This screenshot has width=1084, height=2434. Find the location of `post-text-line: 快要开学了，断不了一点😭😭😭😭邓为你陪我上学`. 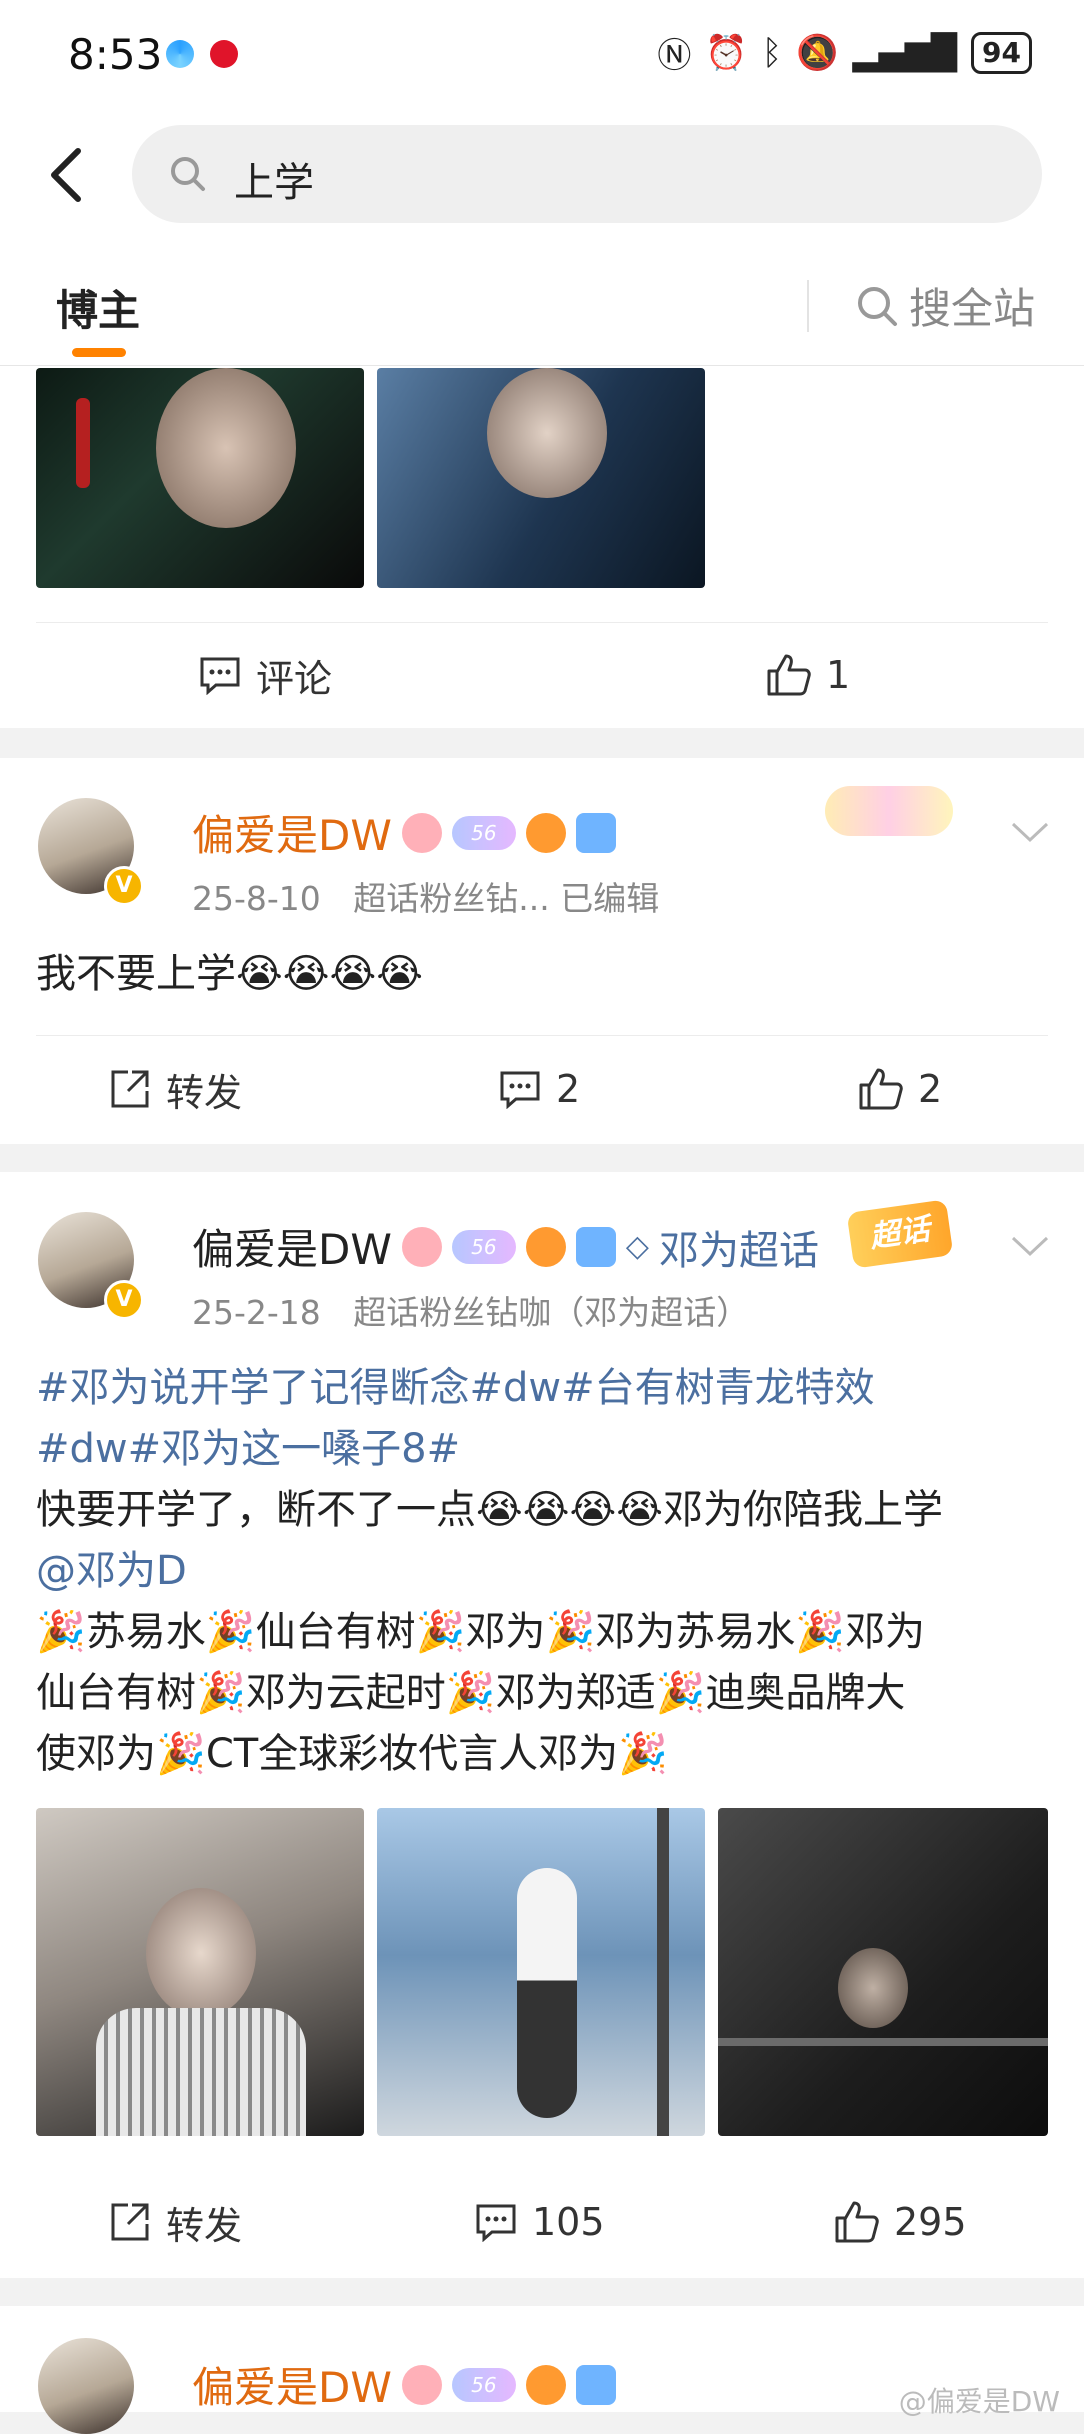

post-text-line: 快要开学了，断不了一点😭😭😭😭邓为你陪我上学 is located at coordinates (546, 1510).